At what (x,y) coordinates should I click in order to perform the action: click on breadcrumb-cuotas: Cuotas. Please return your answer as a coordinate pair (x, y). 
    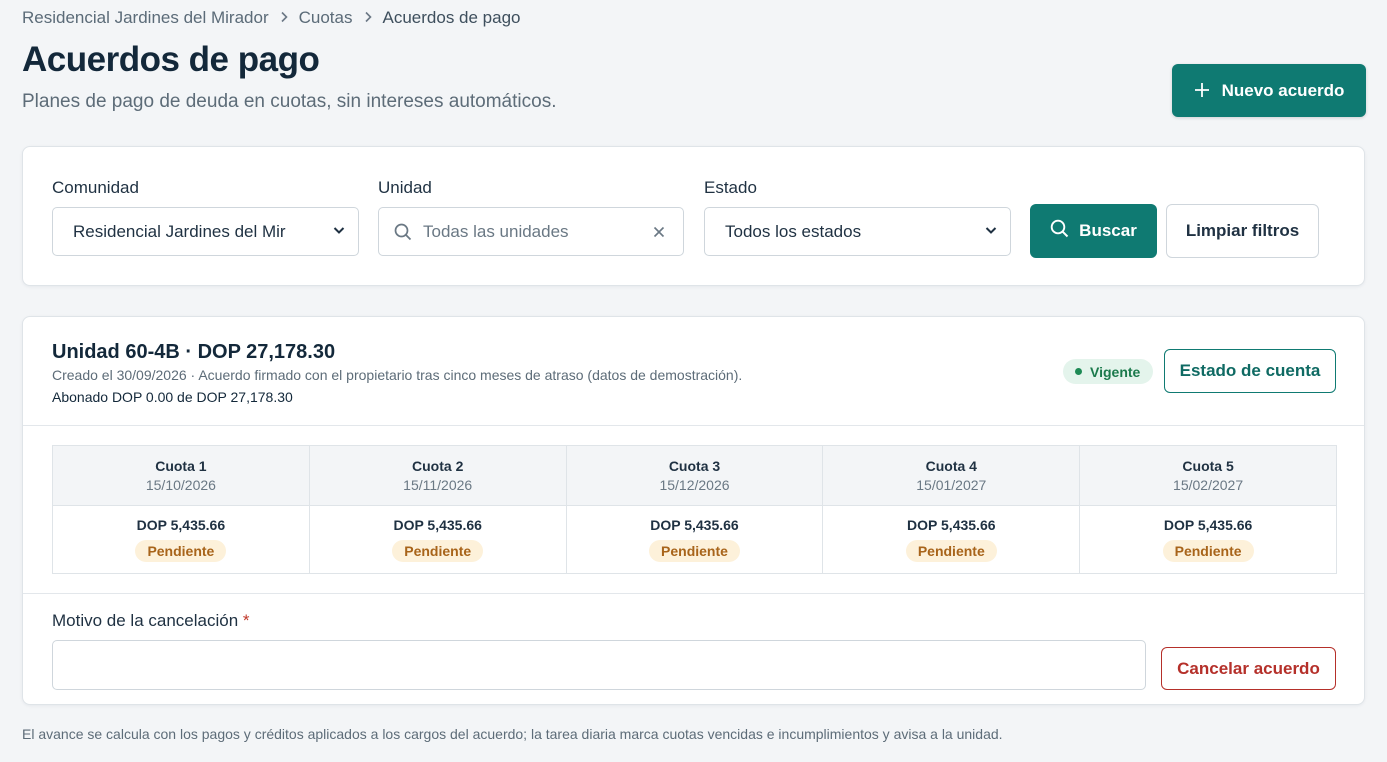
    Looking at the image, I should click on (326, 18).